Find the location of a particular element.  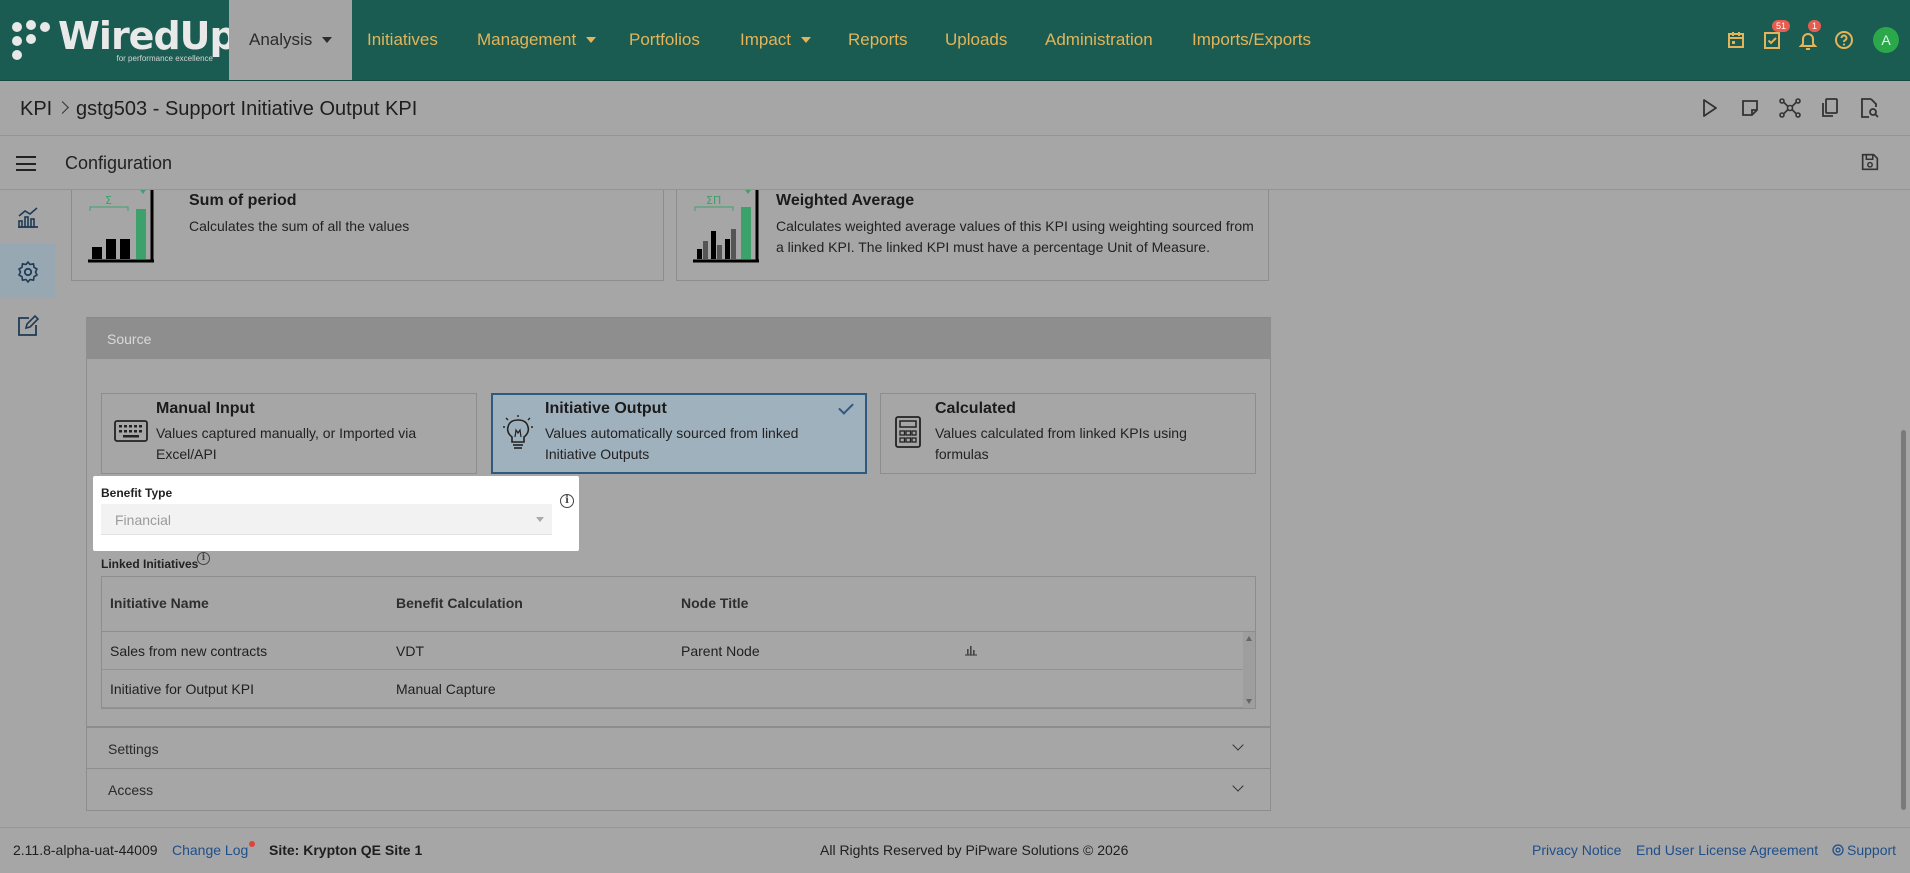

scrollbar-thumb is located at coordinates (1903, 620).